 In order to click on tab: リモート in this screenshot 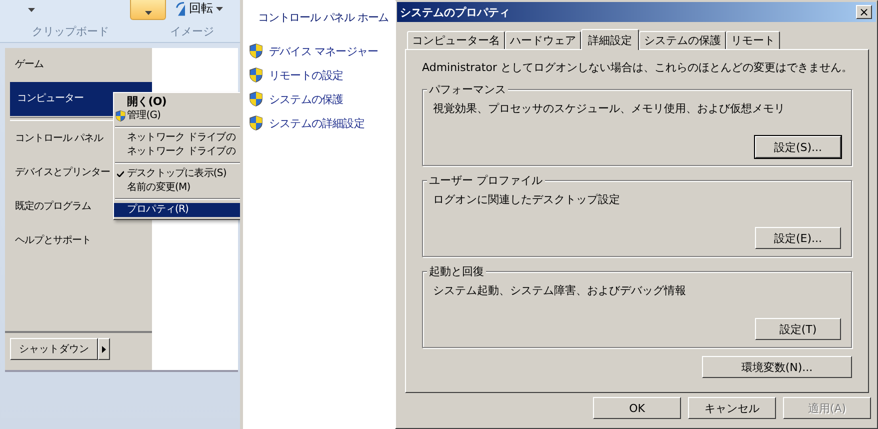, I will do `click(753, 40)`.